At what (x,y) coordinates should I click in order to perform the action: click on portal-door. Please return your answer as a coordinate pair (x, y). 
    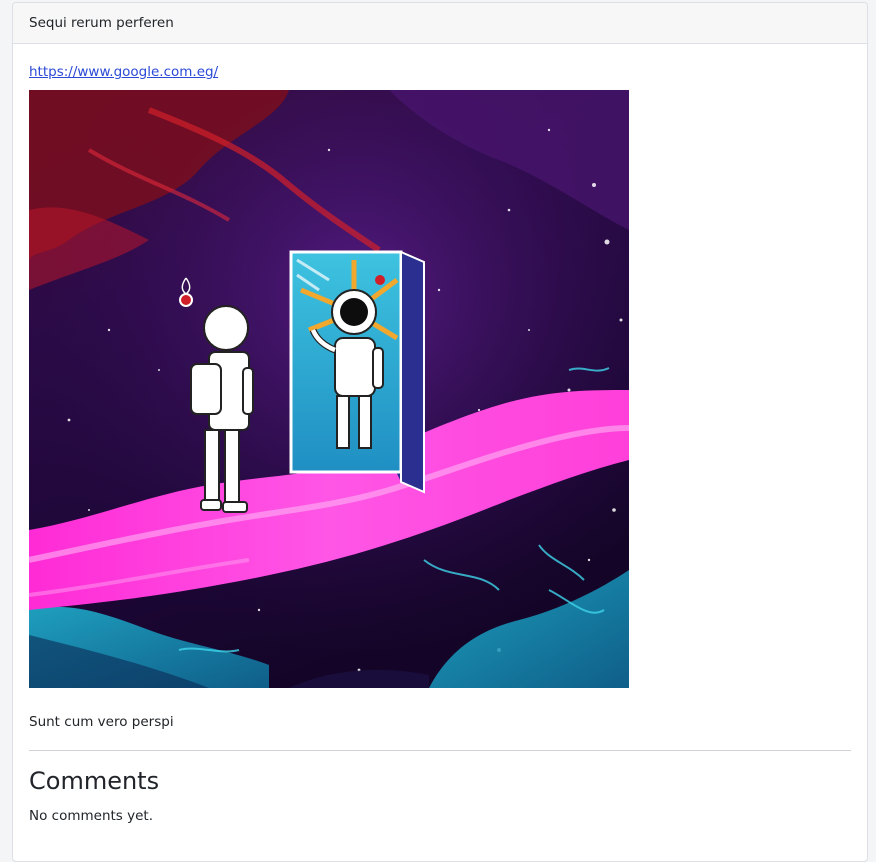
    Looking at the image, I should click on (357, 372).